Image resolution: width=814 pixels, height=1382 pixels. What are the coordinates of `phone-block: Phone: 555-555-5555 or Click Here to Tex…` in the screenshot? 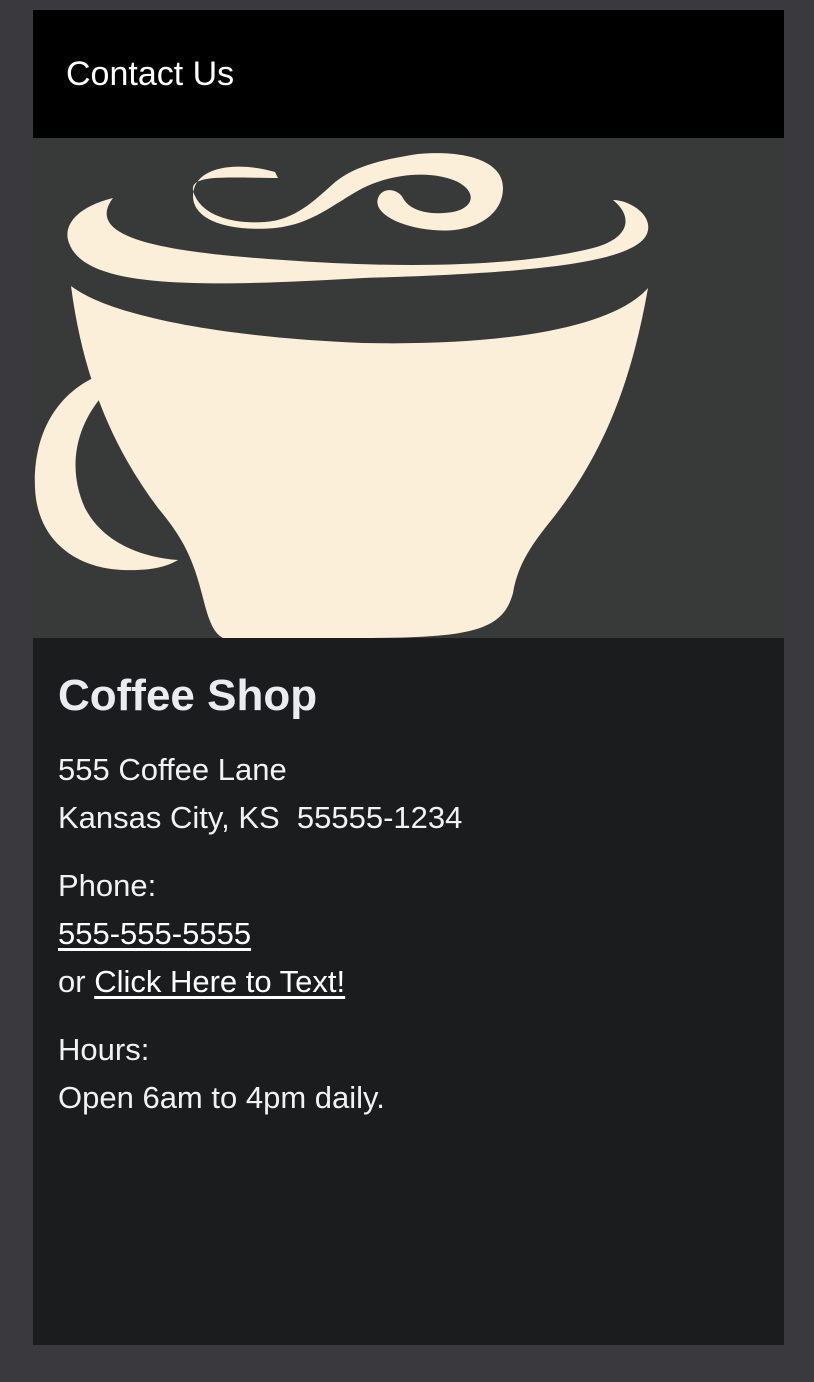 It's located at (408, 934).